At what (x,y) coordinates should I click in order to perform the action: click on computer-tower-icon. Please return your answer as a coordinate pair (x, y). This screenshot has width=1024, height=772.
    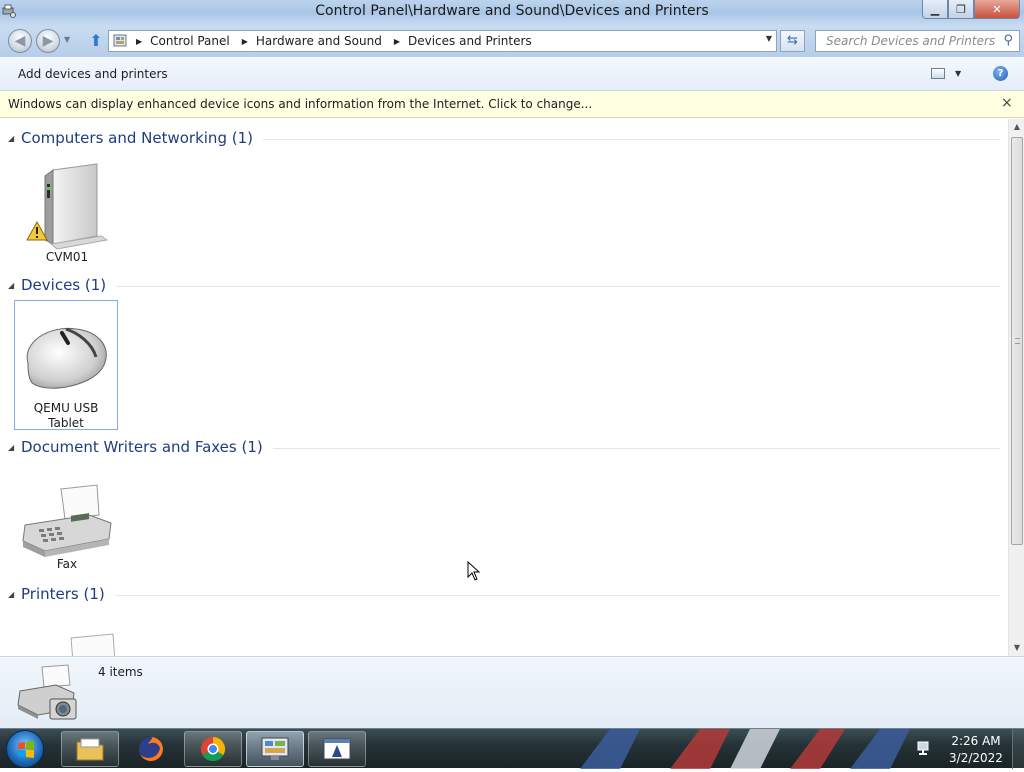
    Looking at the image, I should click on (67, 206).